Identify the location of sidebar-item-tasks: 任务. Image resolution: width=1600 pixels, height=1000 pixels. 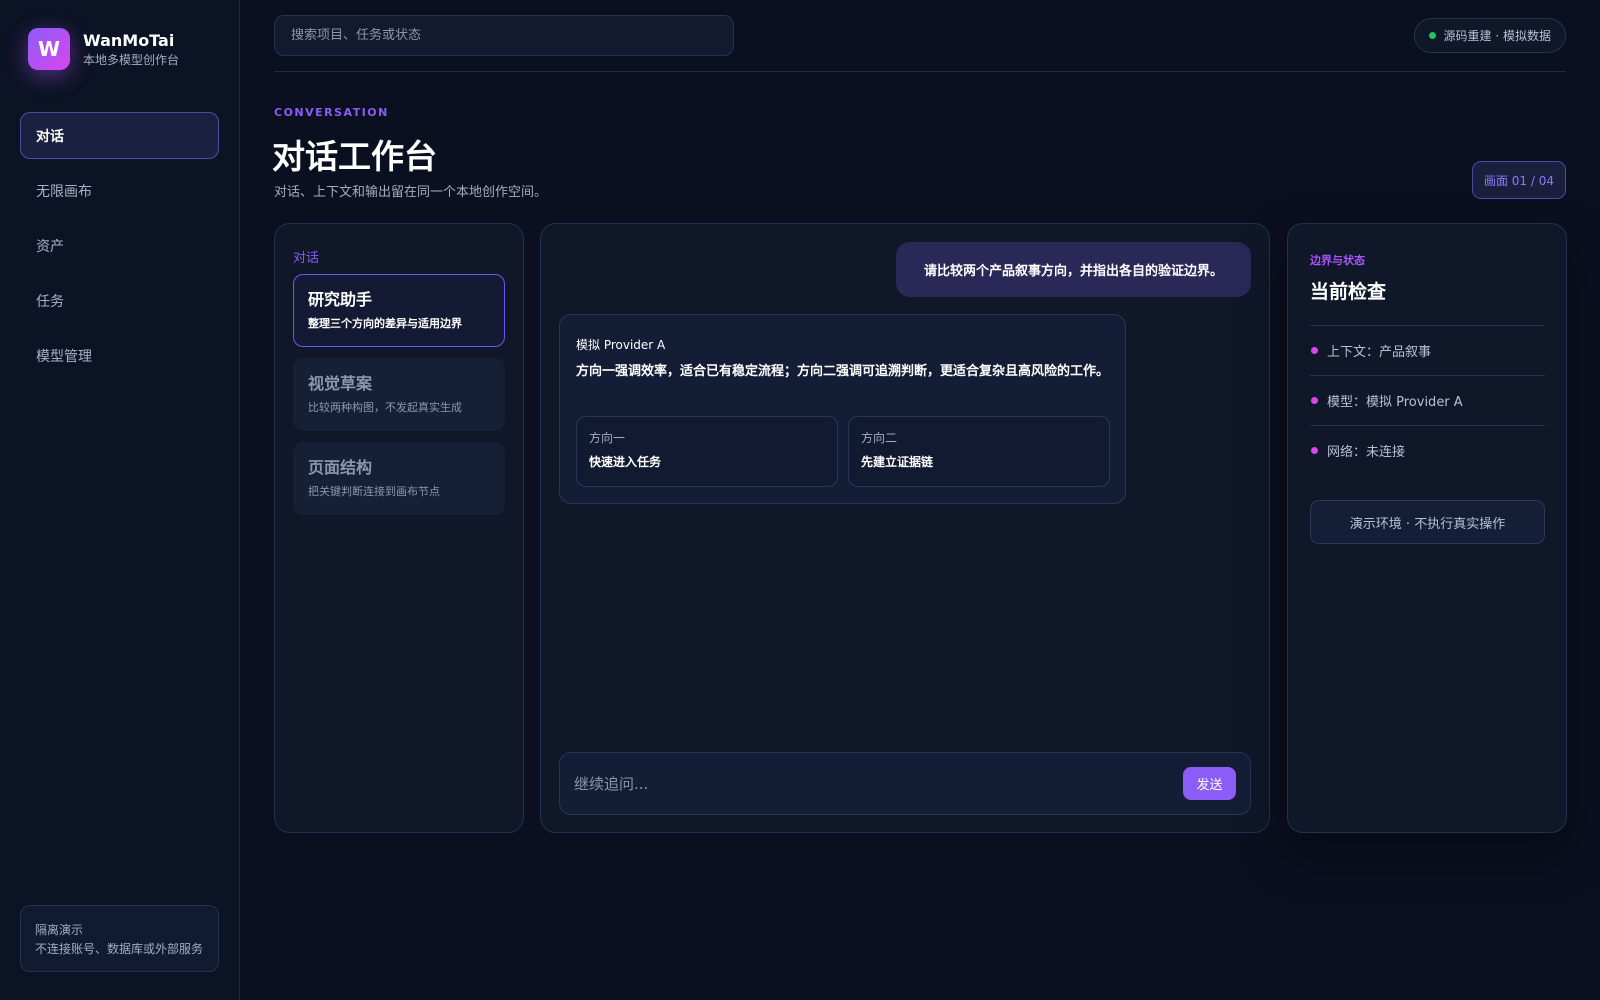
(119, 300).